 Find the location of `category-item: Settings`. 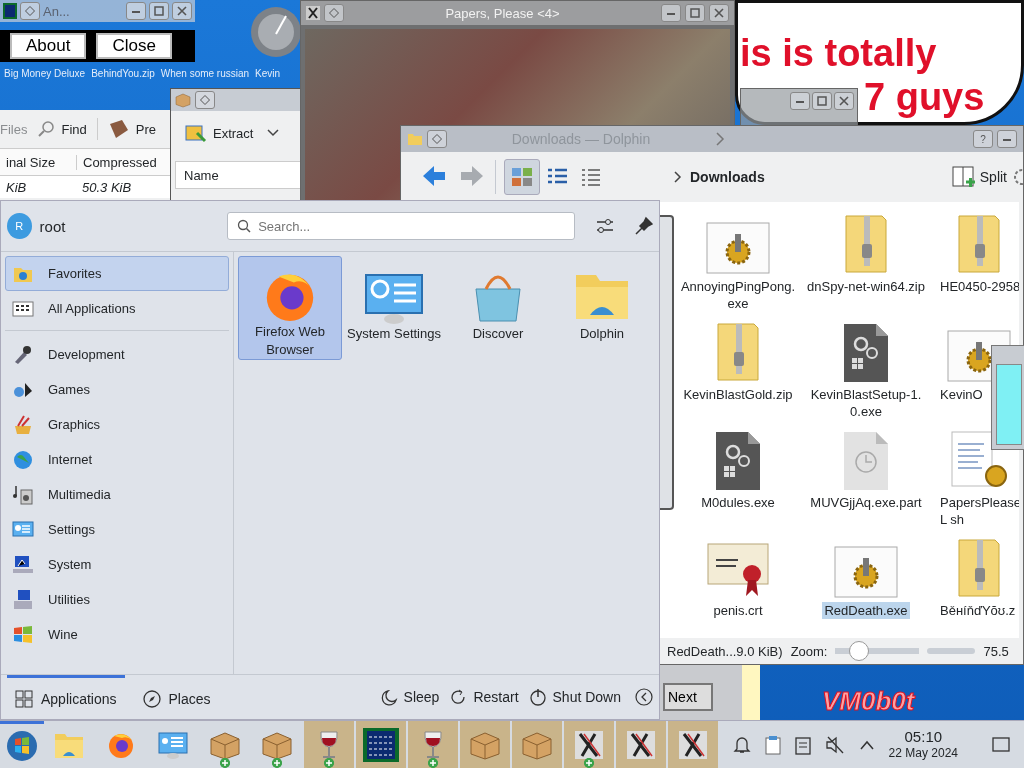

category-item: Settings is located at coordinates (117, 529).